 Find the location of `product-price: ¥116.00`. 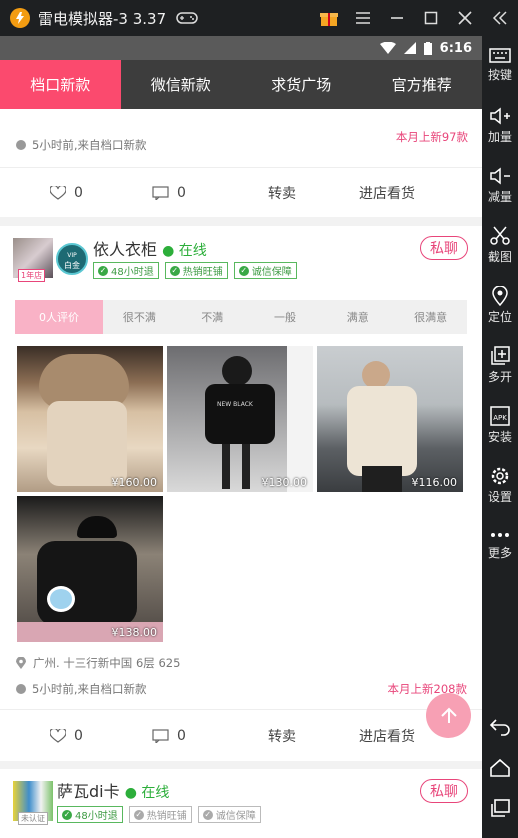

product-price: ¥116.00 is located at coordinates (434, 482).